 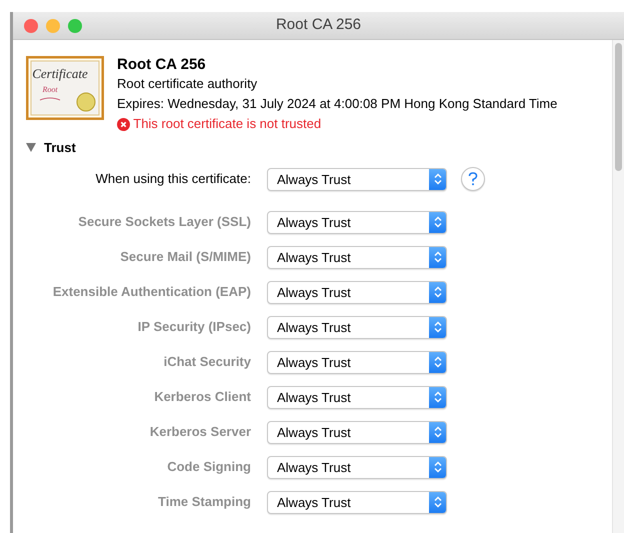 What do you see at coordinates (162, 65) in the screenshot?
I see `certificate-name: Root CA 256` at bounding box center [162, 65].